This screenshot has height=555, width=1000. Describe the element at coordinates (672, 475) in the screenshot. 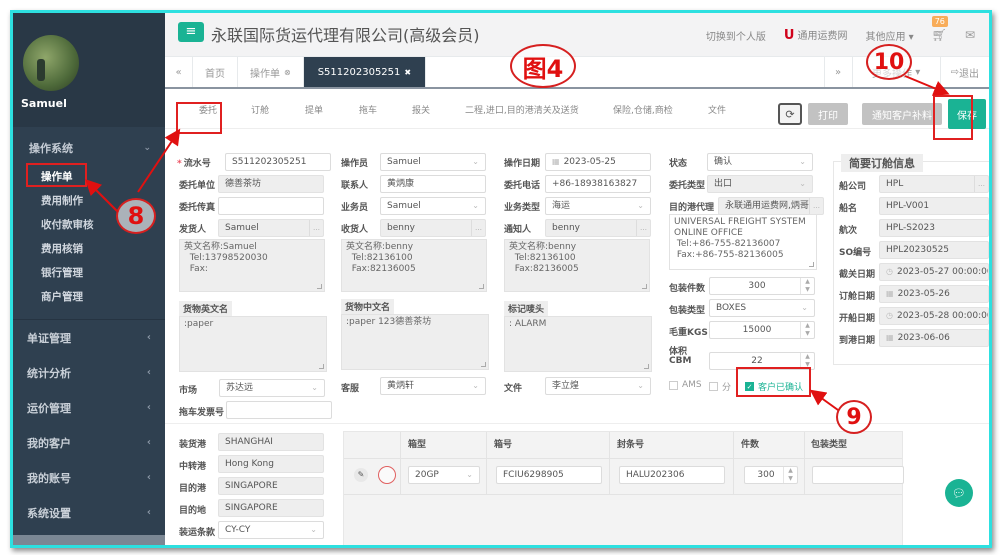

I see `seal-number-field: HALU202306` at that location.